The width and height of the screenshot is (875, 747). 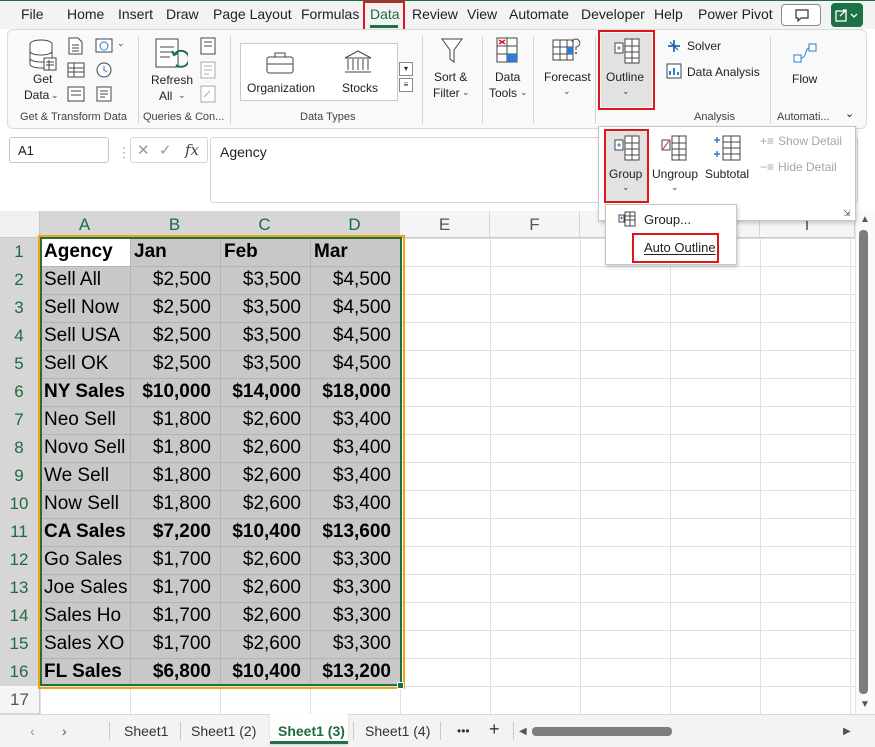 I want to click on scroll-right-icon: ▶, so click(x=847, y=731).